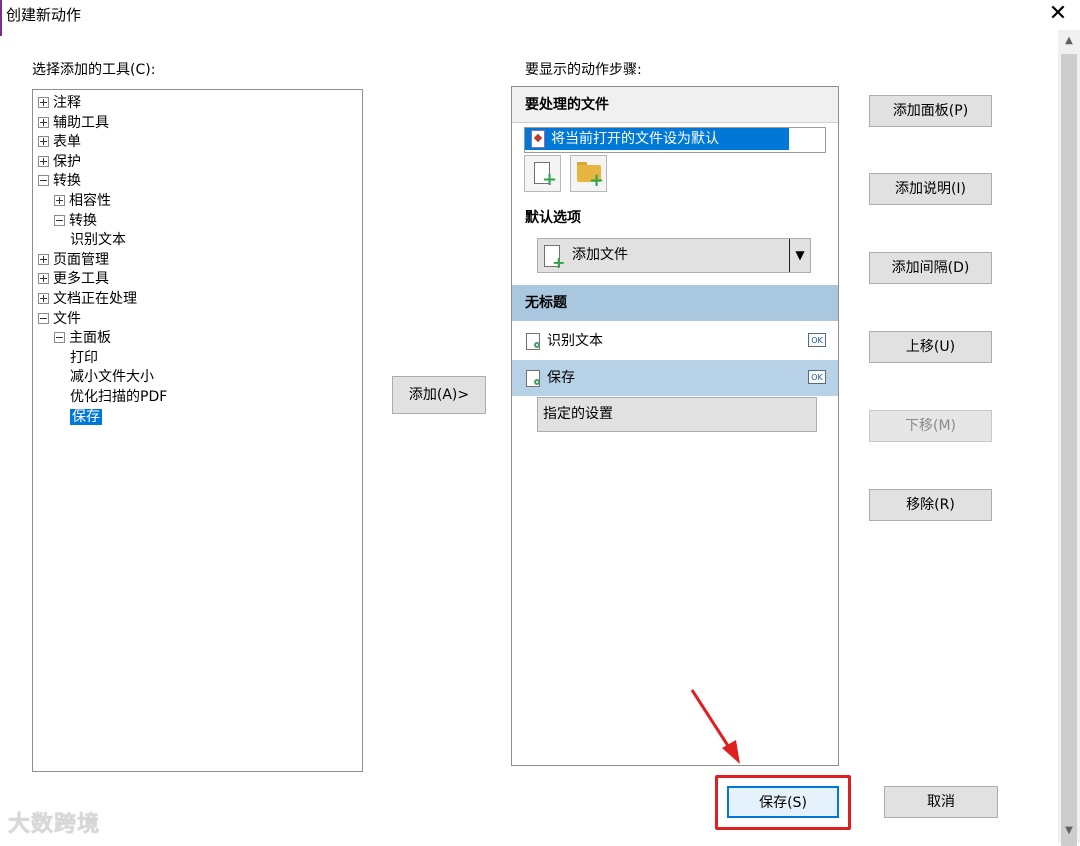 The width and height of the screenshot is (1080, 846). What do you see at coordinates (553, 218) in the screenshot?
I see `defaults-label: 默认选项` at bounding box center [553, 218].